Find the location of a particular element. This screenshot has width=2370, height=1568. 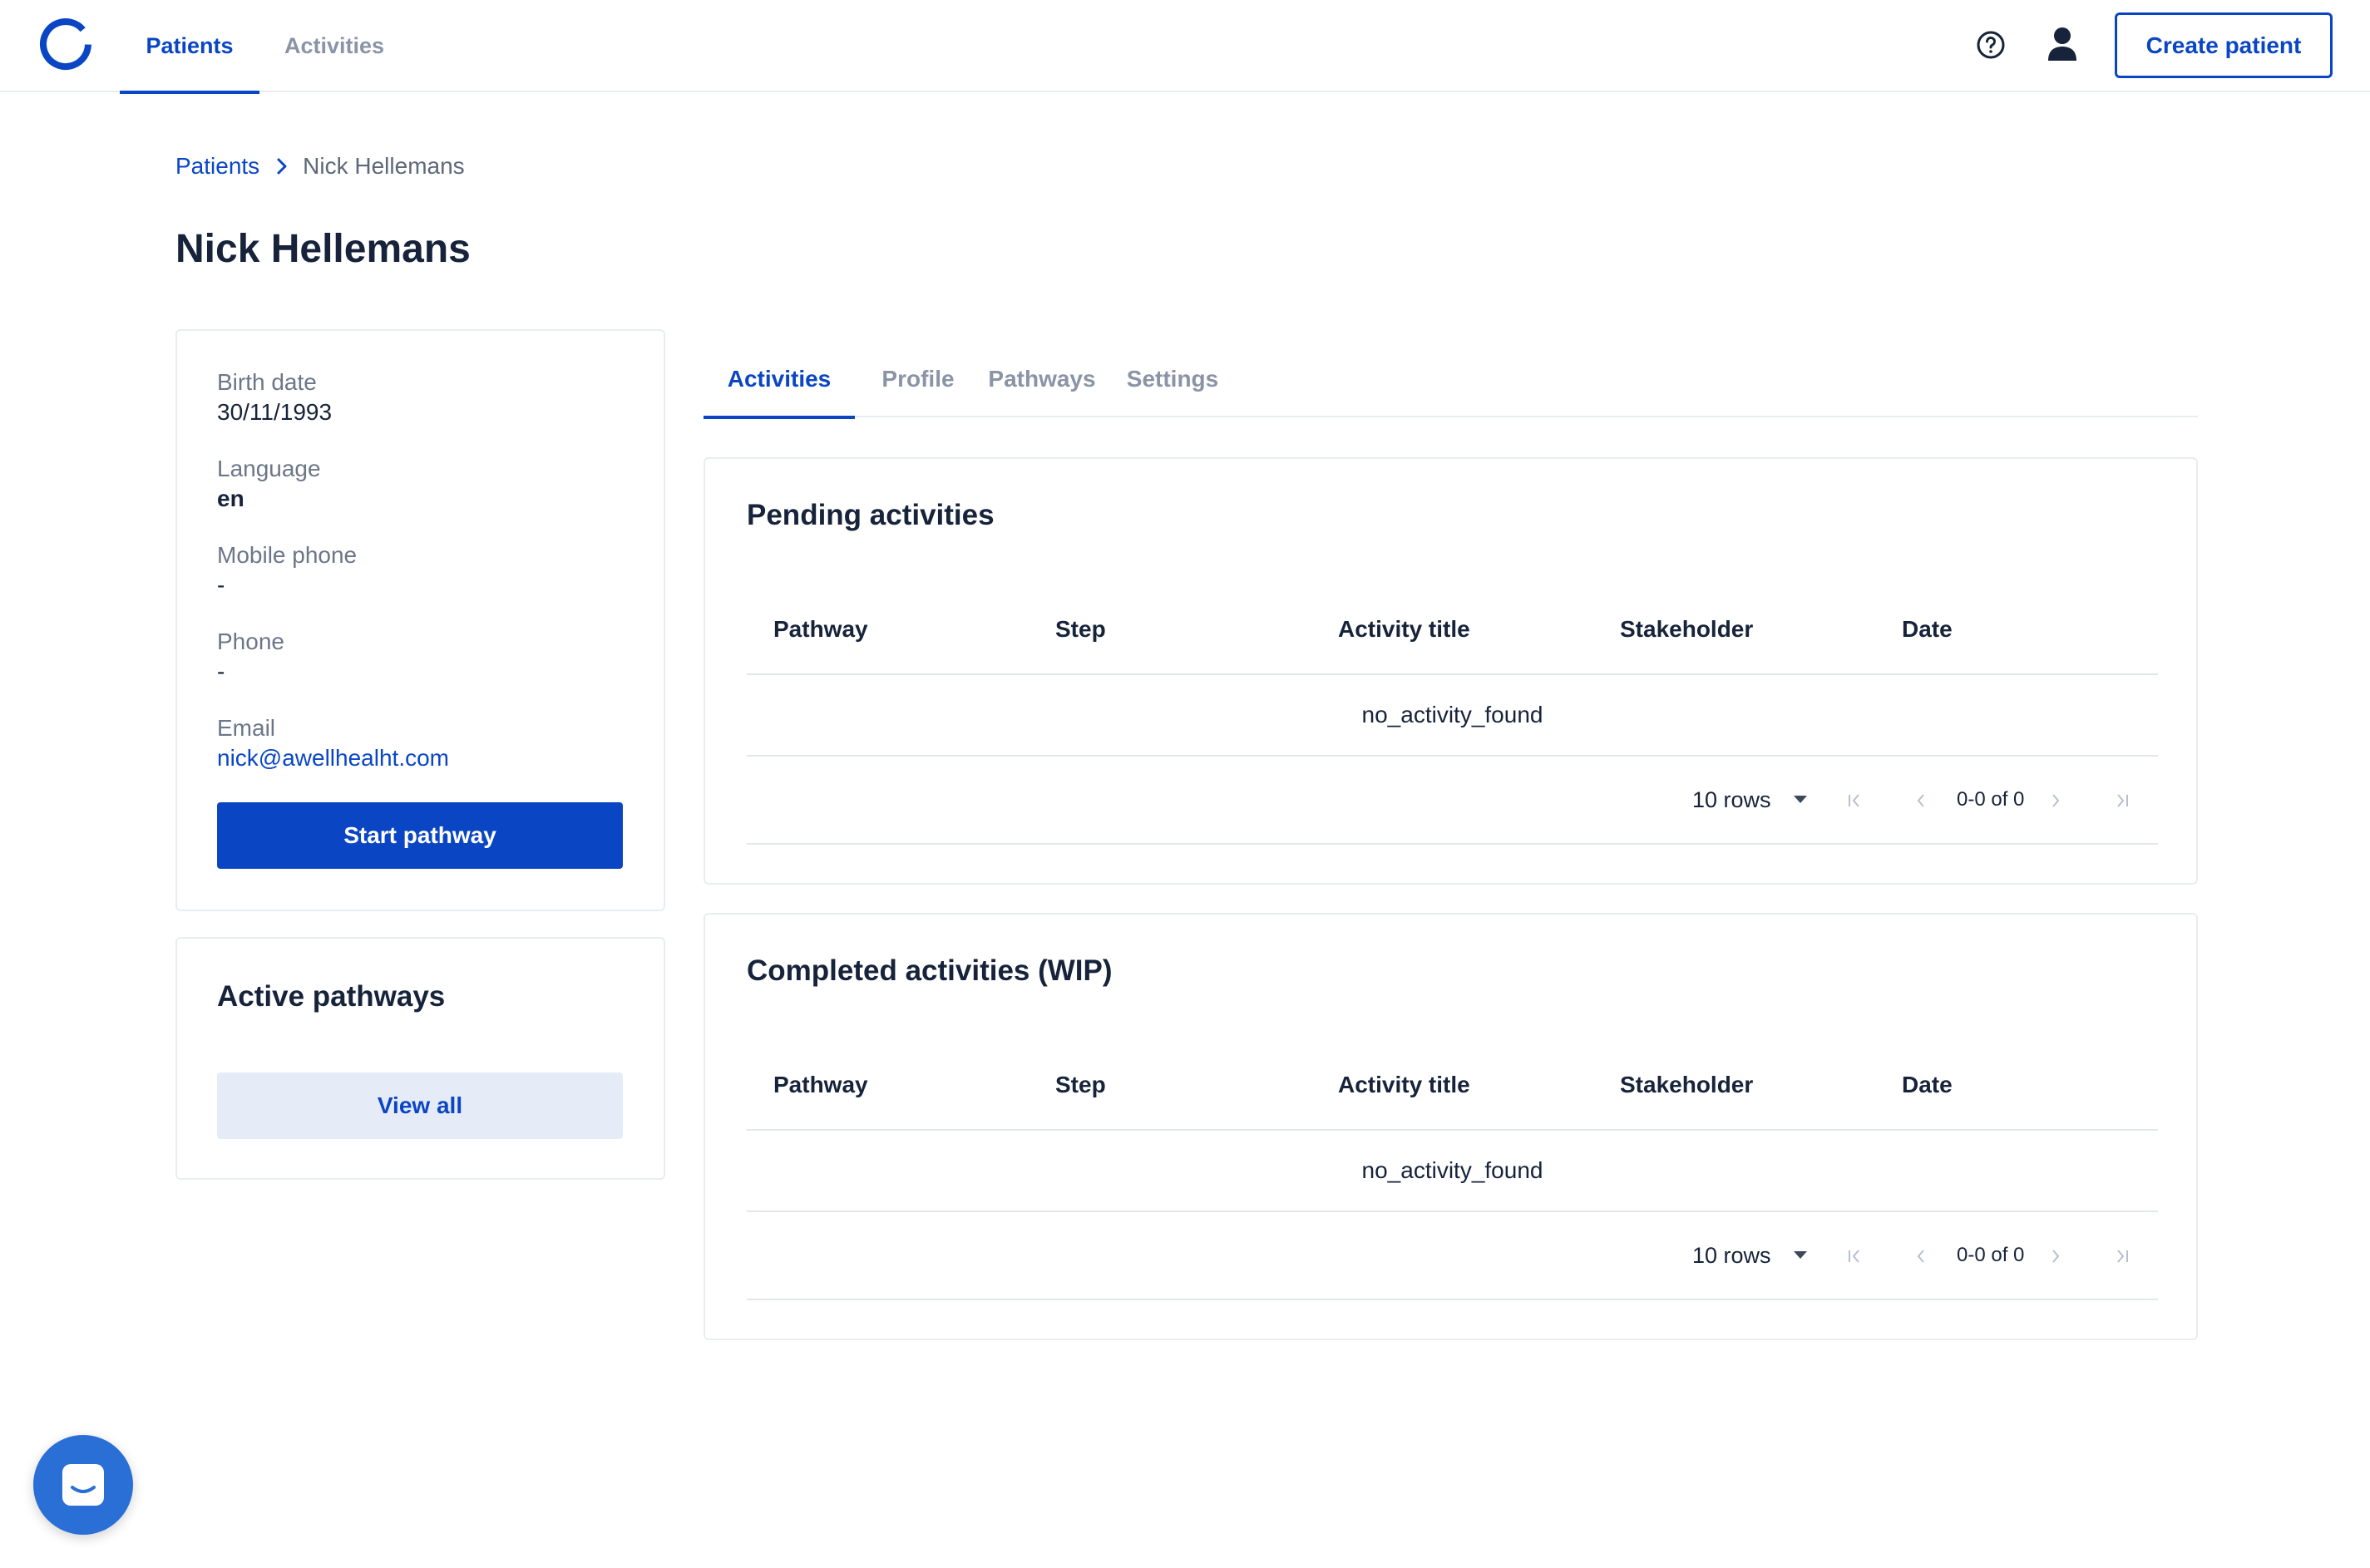

tab-settings: Settings is located at coordinates (1172, 379).